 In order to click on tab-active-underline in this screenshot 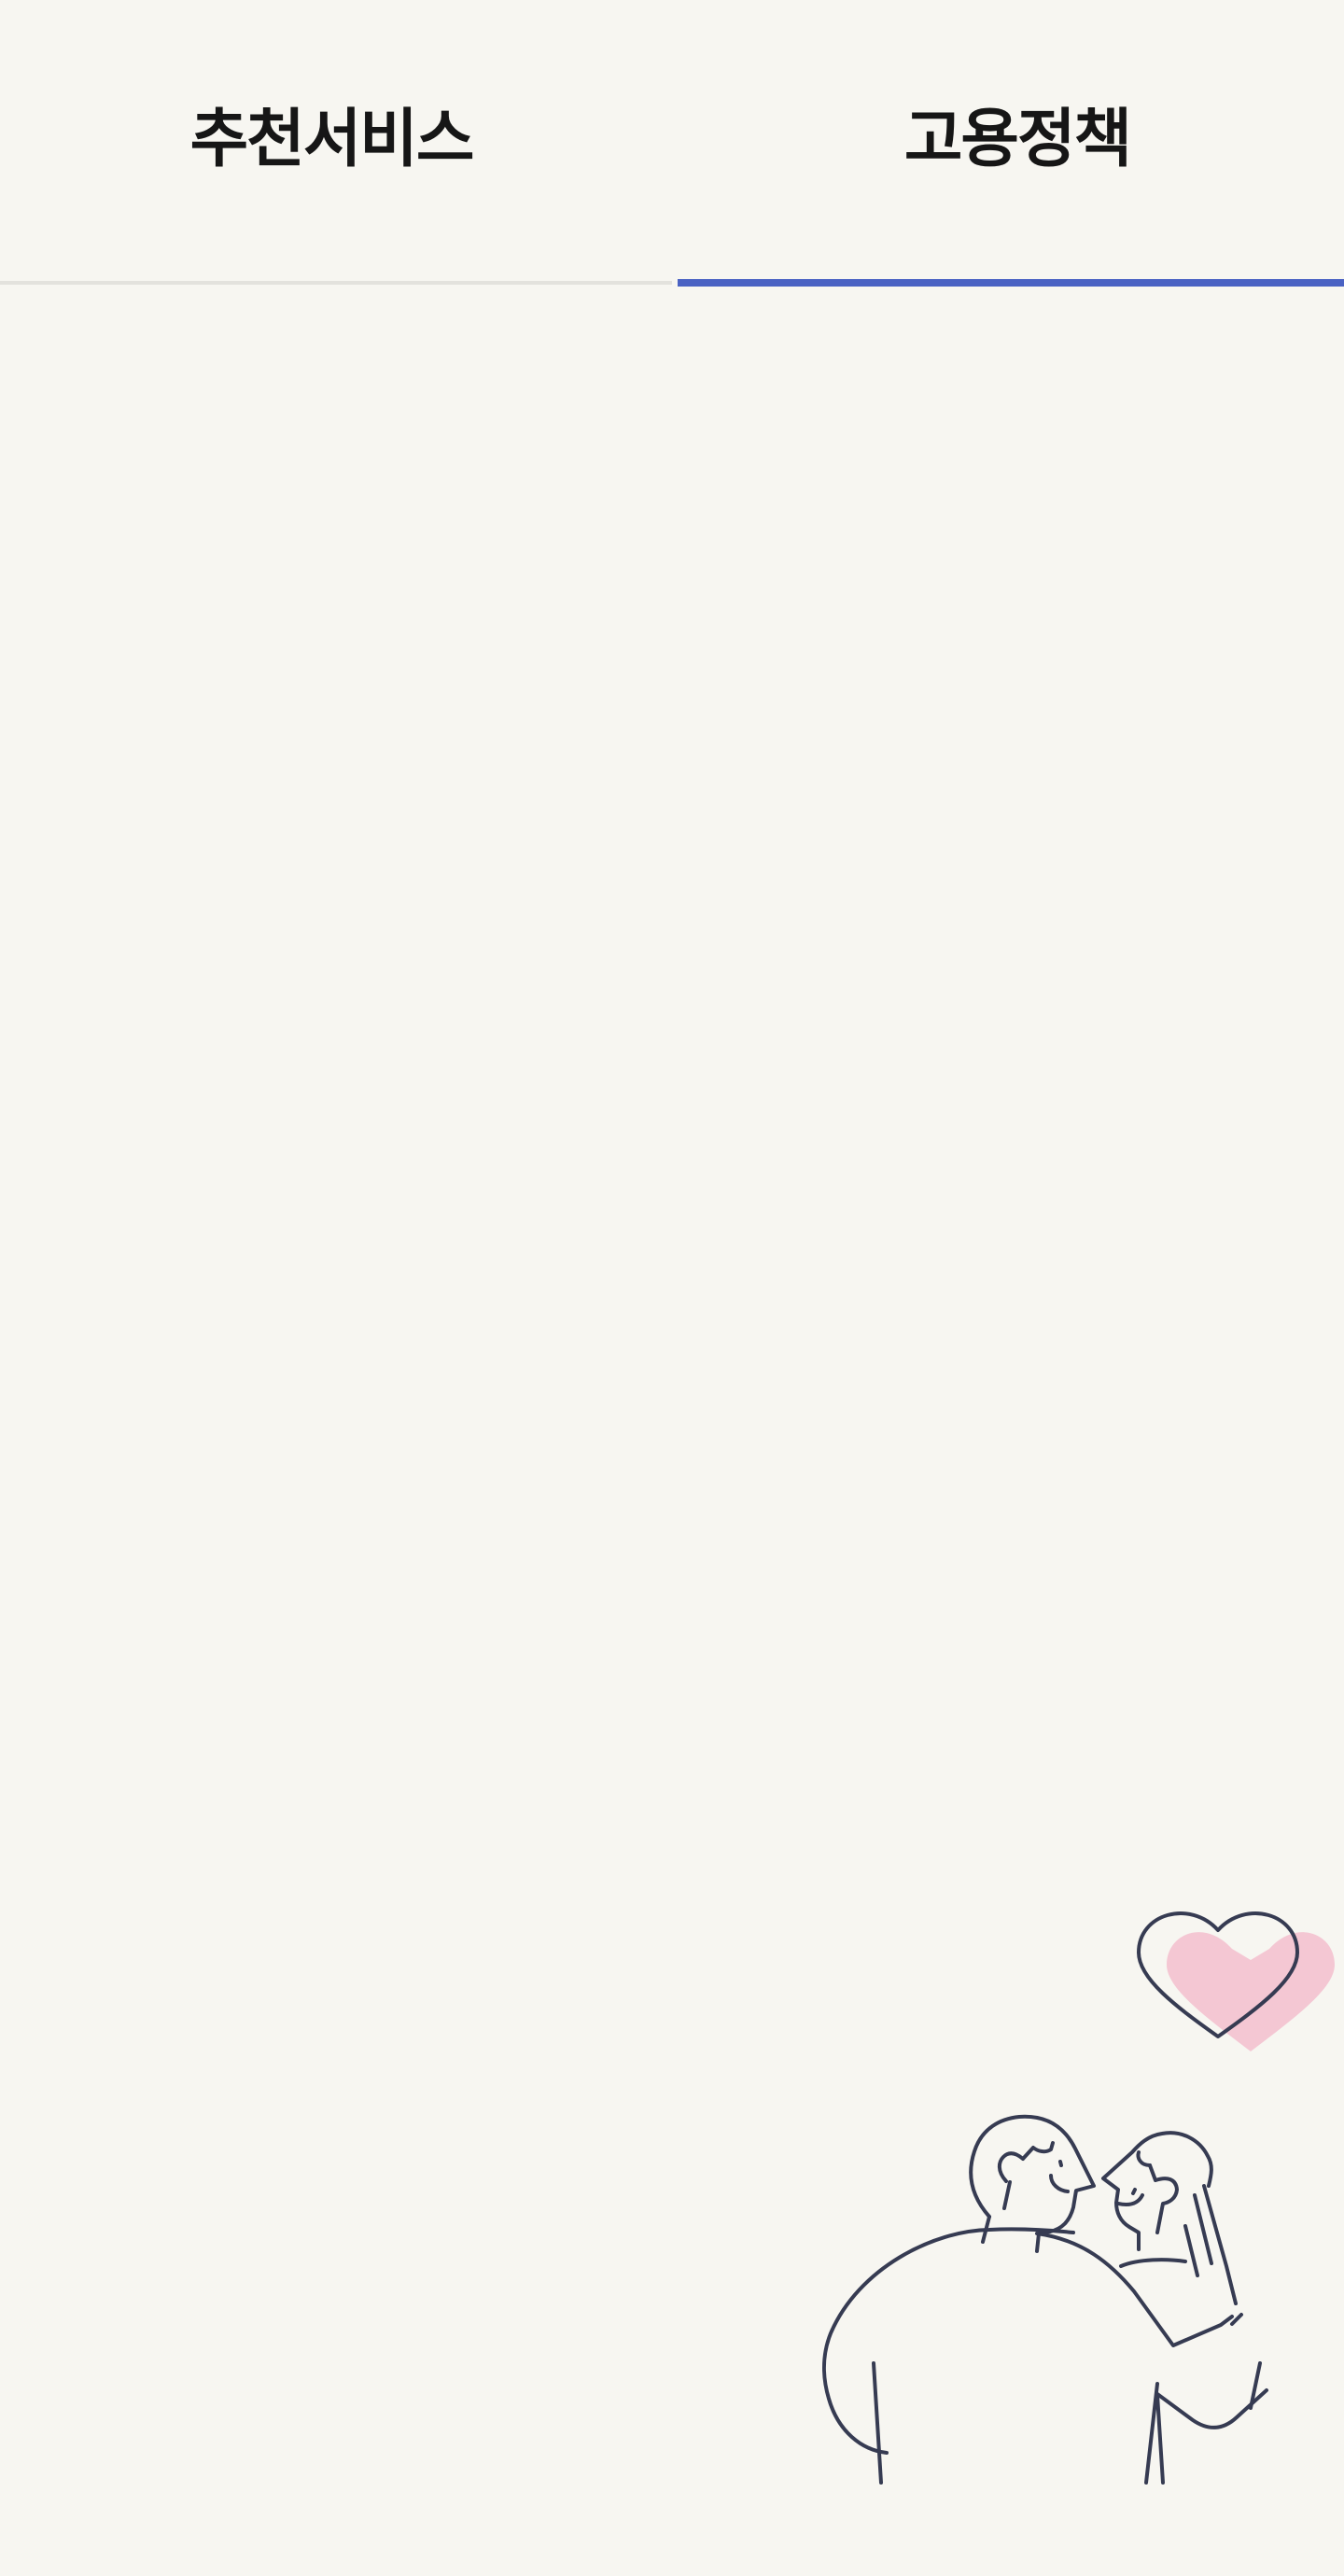, I will do `click(1011, 283)`.